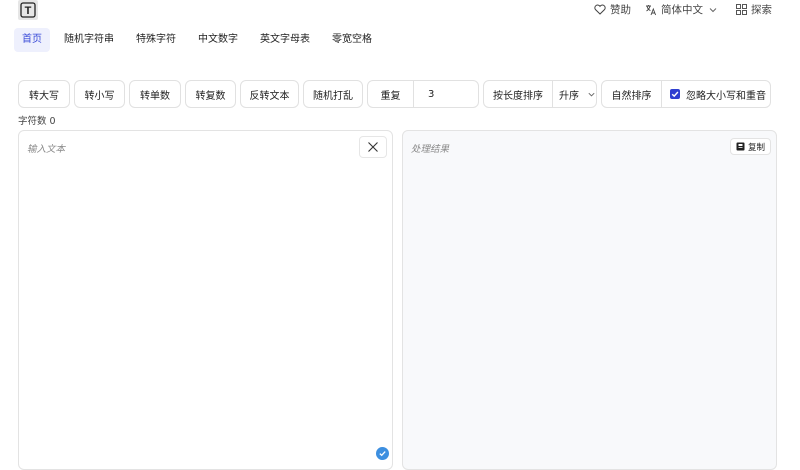 This screenshot has width=800, height=470. What do you see at coordinates (285, 40) in the screenshot?
I see `tab-english-alphabet: 英文字母表` at bounding box center [285, 40].